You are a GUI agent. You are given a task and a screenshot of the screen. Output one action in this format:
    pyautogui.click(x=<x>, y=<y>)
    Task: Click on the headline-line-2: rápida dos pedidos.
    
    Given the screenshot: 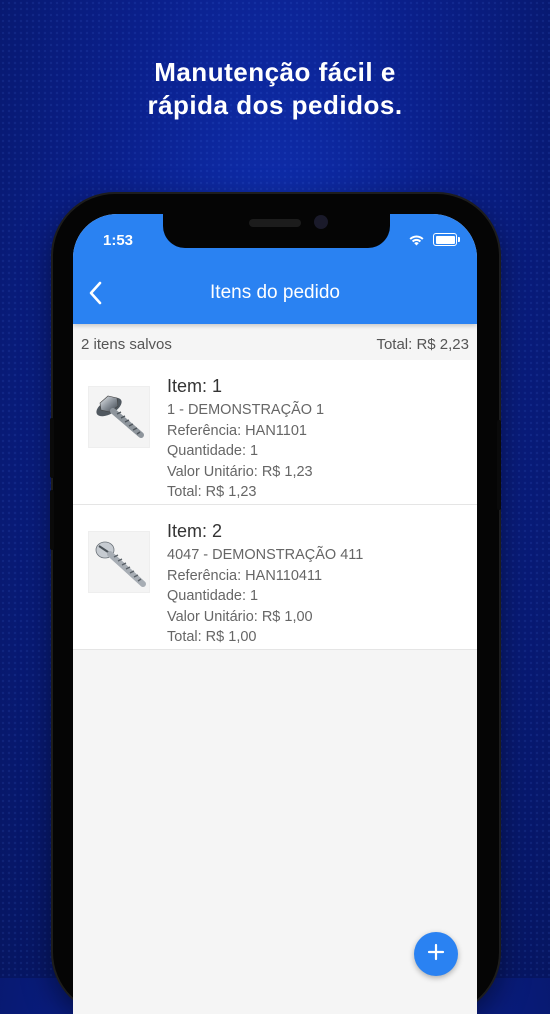 What is the action you would take?
    pyautogui.click(x=275, y=105)
    